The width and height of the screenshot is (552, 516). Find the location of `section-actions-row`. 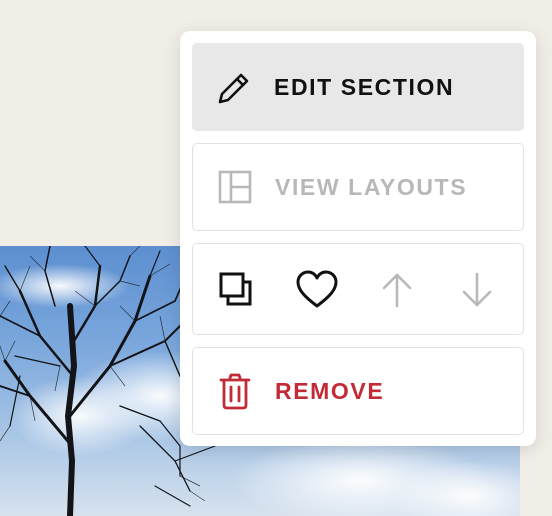

section-actions-row is located at coordinates (358, 289).